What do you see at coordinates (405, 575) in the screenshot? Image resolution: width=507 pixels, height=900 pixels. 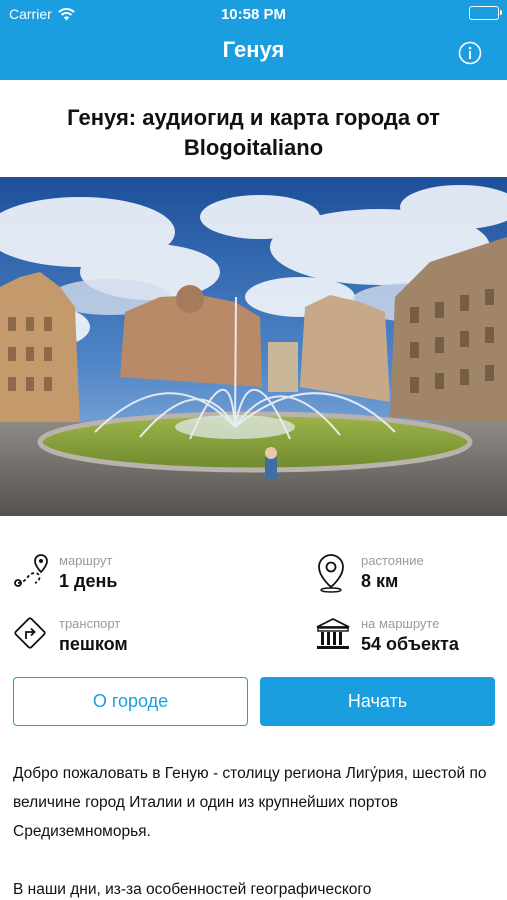 I see `stat-distance: растояние 8 км` at bounding box center [405, 575].